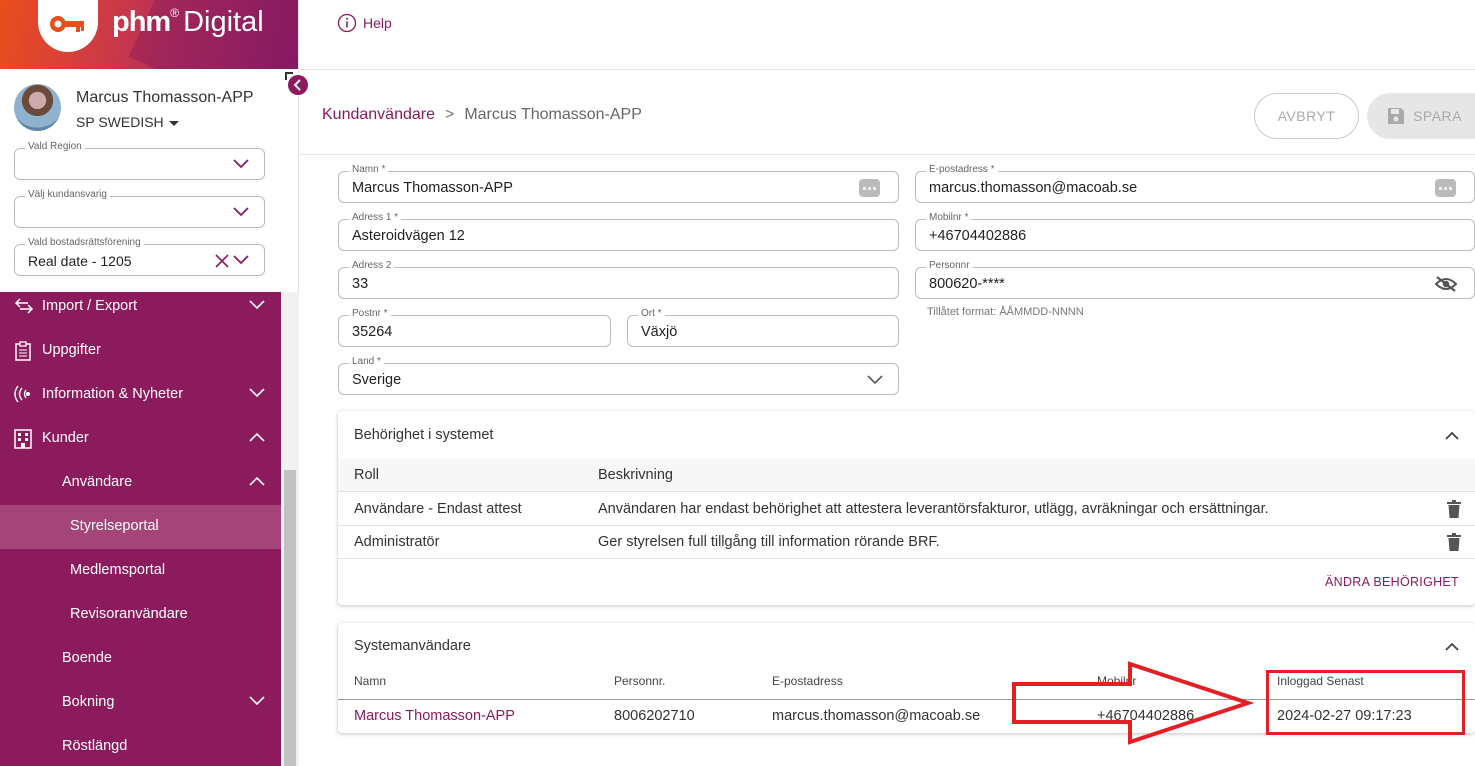  I want to click on table-row: Användare - Endast attest, so click(438, 509).